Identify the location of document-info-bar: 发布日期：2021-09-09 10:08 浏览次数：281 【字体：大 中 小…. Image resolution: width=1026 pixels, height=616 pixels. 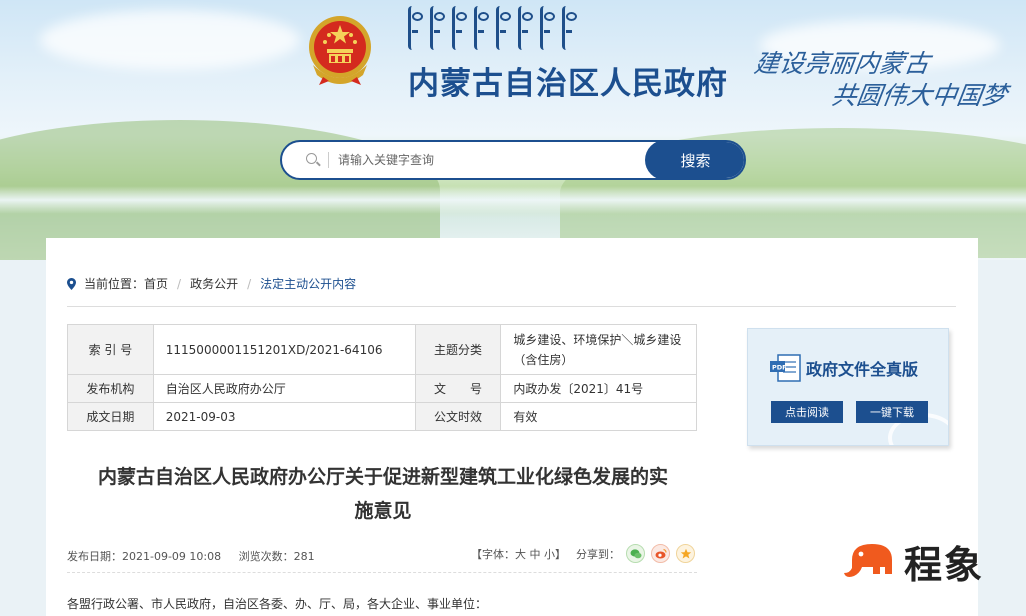
(382, 555).